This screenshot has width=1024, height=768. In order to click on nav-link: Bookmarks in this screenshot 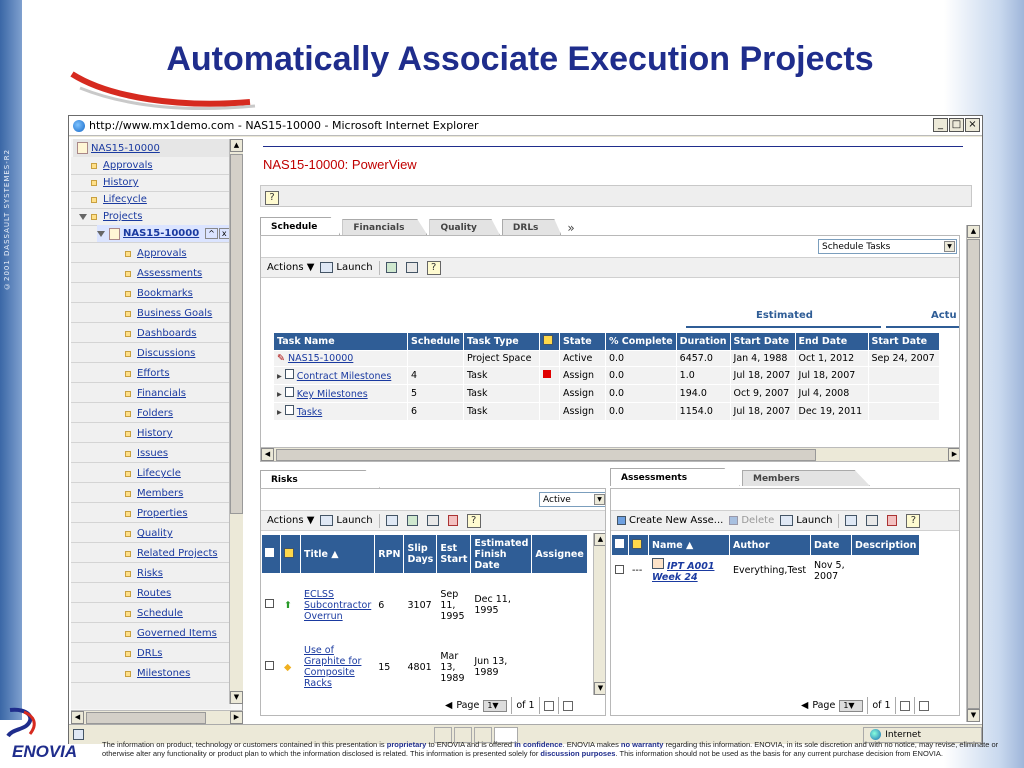, I will do `click(165, 293)`.